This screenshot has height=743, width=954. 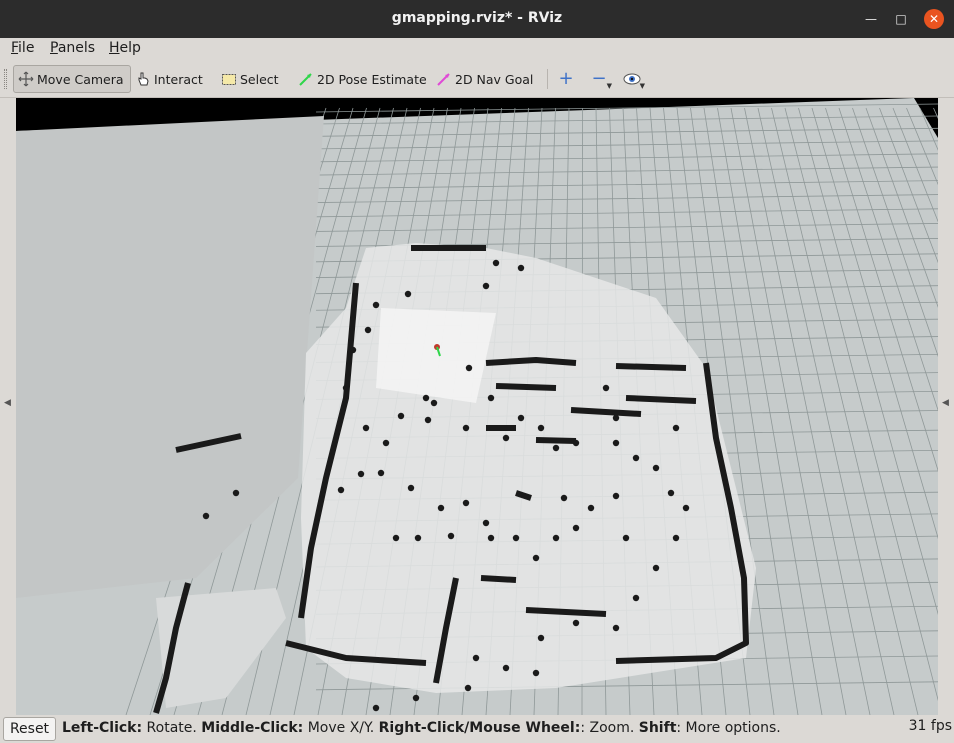 What do you see at coordinates (871, 19) in the screenshot?
I see `minimize-icon: —` at bounding box center [871, 19].